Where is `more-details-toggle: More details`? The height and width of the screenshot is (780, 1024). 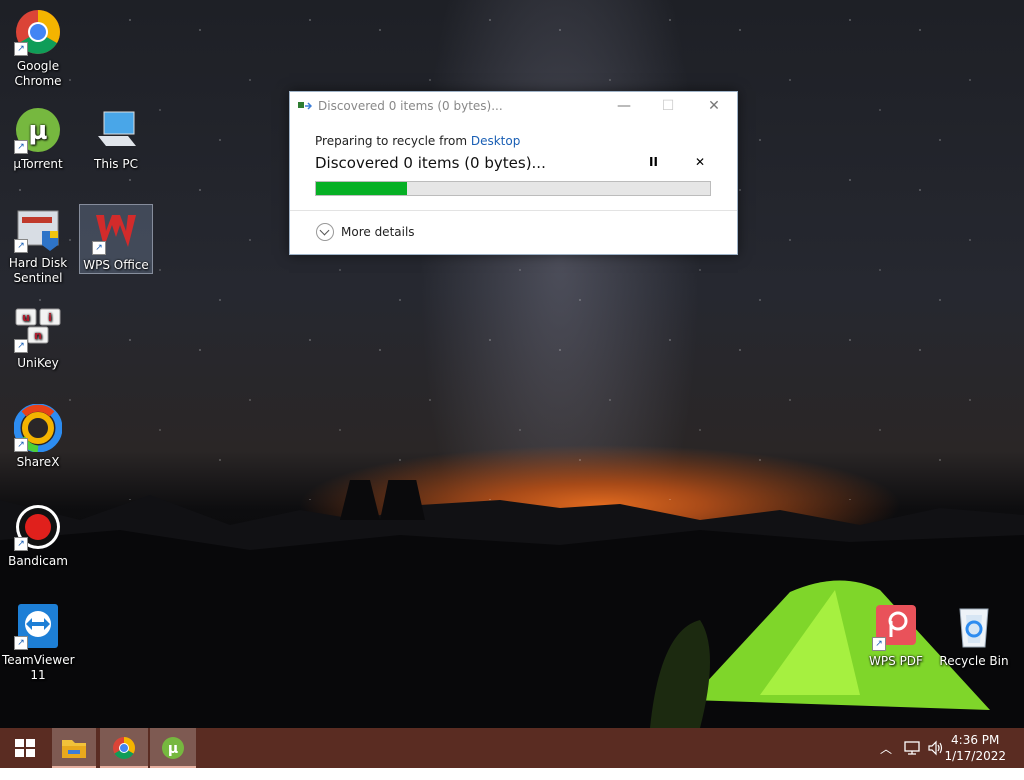
more-details-toggle: More details is located at coordinates (365, 232).